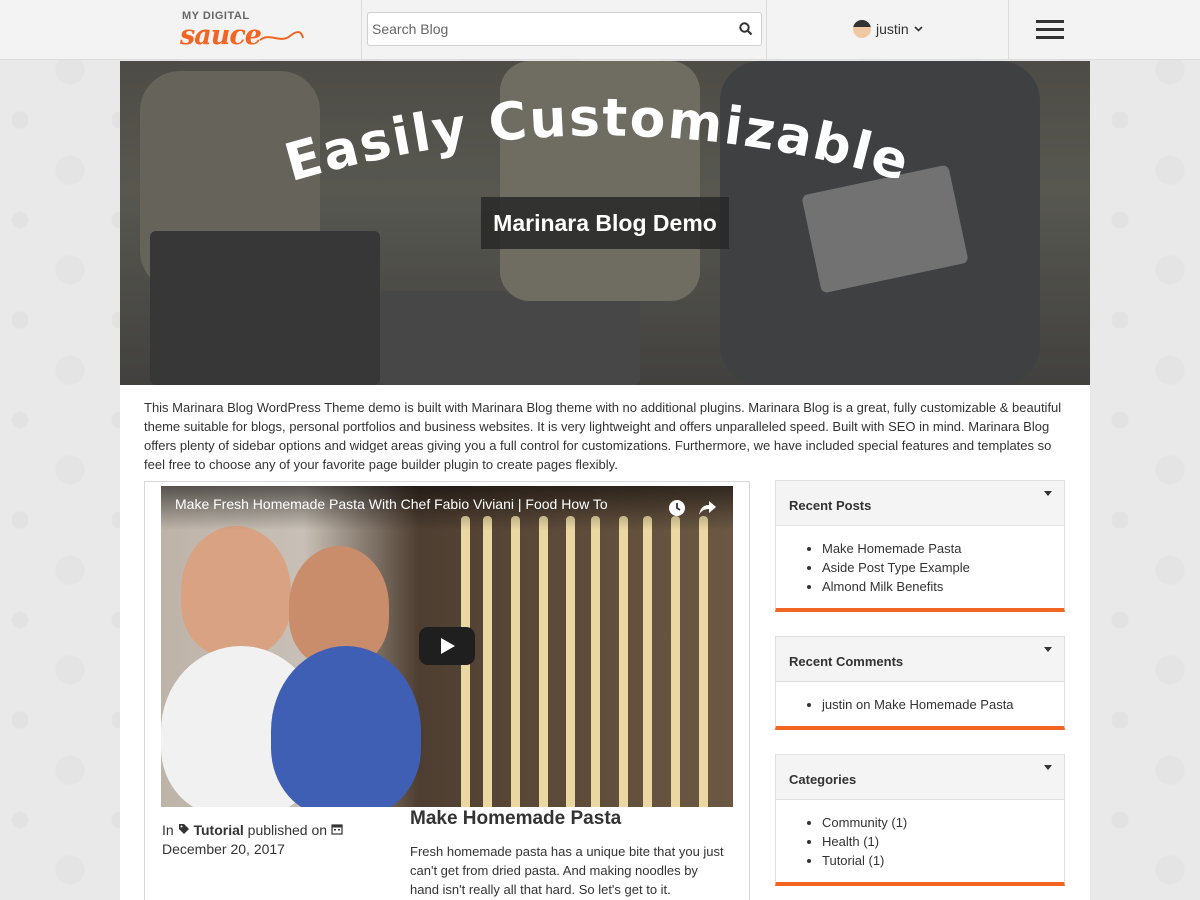 Image resolution: width=1200 pixels, height=900 pixels. What do you see at coordinates (862, 29) in the screenshot?
I see `avatar` at bounding box center [862, 29].